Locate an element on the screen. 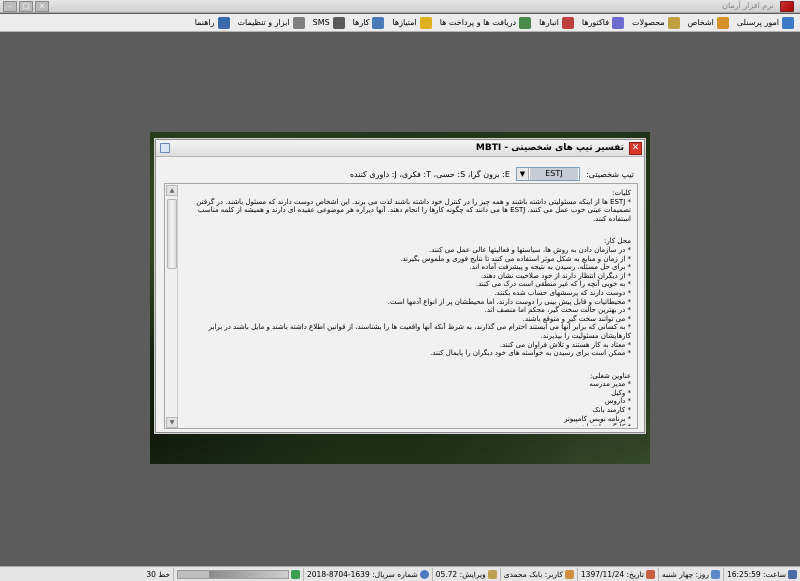 The height and width of the screenshot is (581, 800). progress-fill is located at coordinates (248, 574).